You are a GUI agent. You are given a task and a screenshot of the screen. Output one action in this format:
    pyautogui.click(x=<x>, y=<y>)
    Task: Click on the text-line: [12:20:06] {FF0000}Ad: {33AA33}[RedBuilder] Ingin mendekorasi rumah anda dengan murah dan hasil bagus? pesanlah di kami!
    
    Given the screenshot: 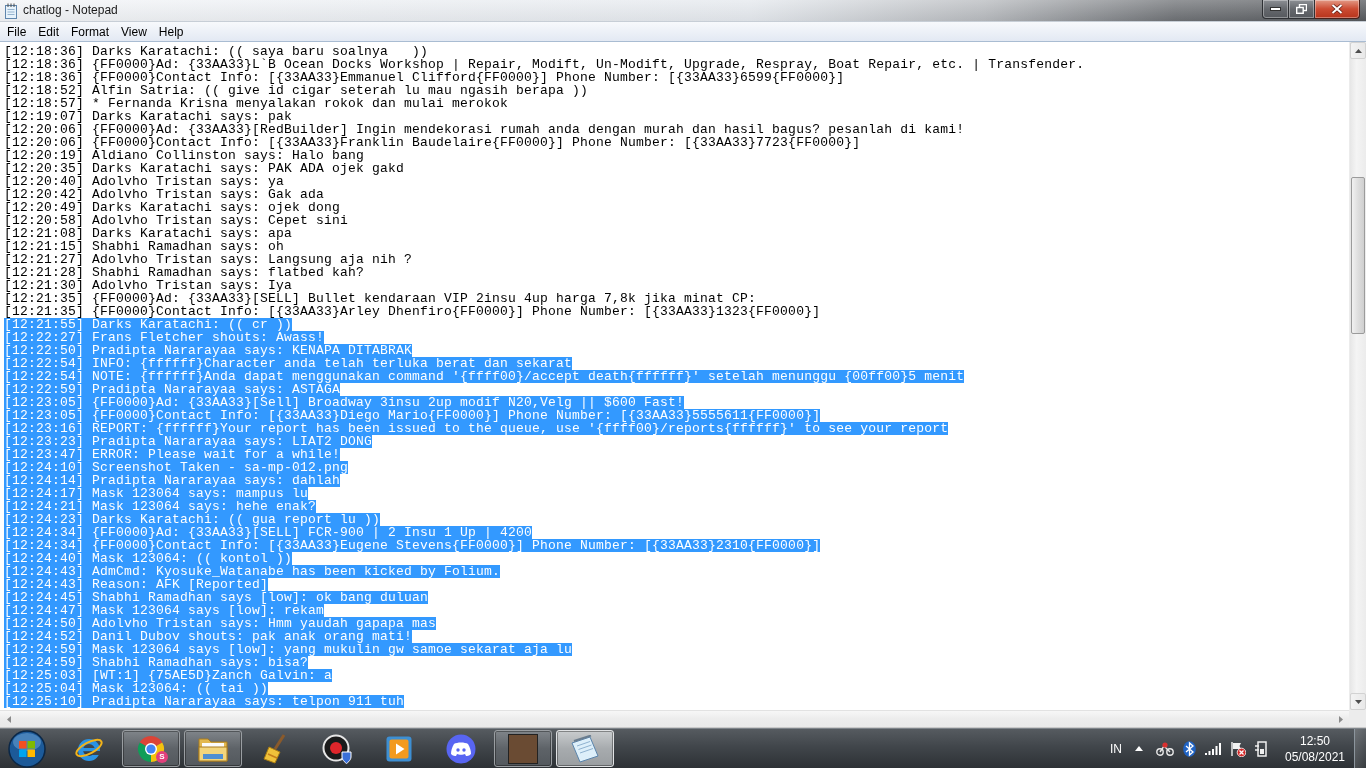 What is the action you would take?
    pyautogui.click(x=484, y=129)
    